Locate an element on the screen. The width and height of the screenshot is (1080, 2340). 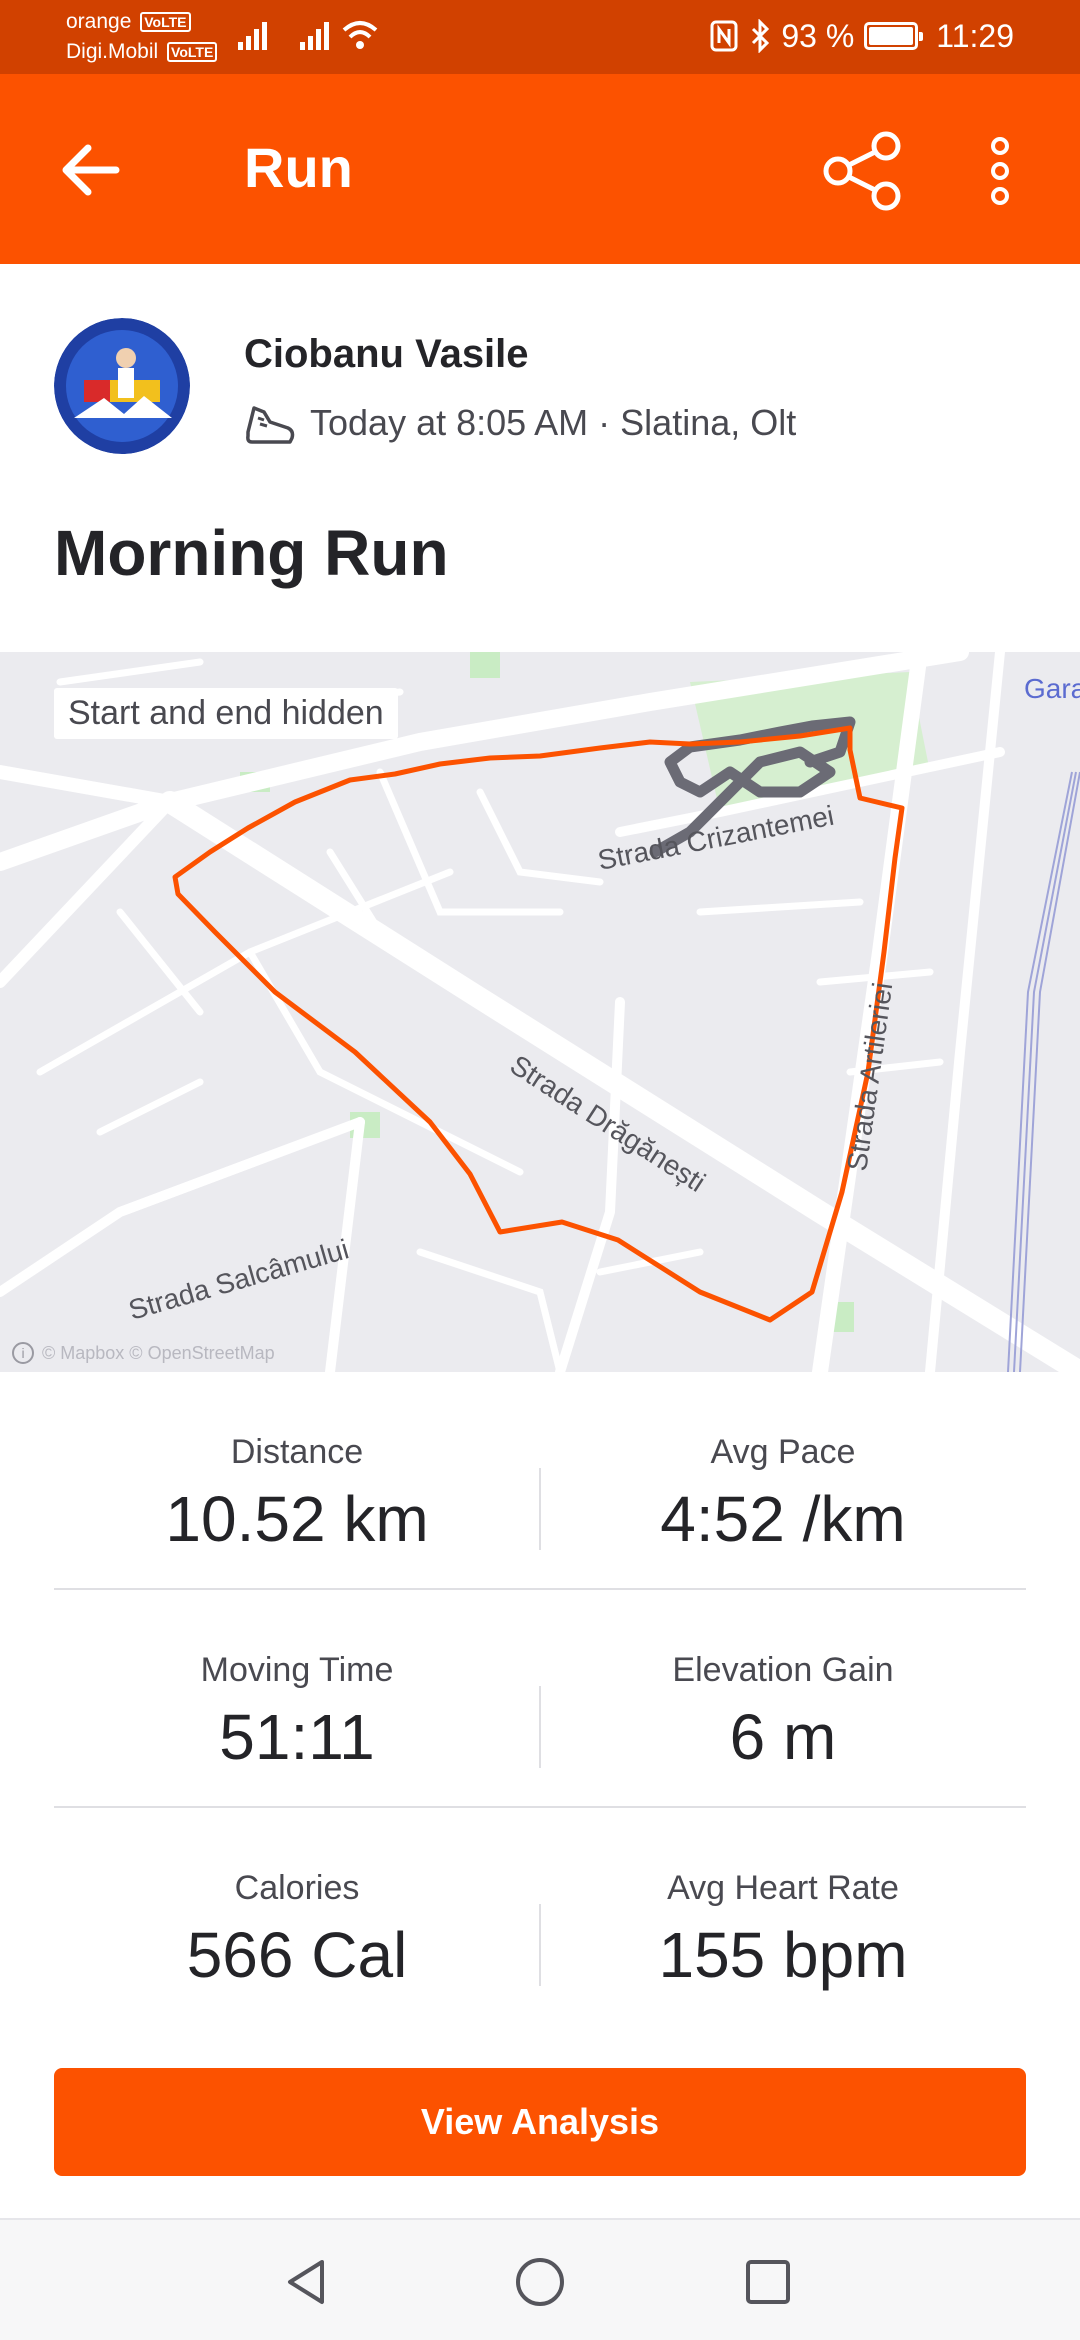
activity-title: Morning Run is located at coordinates (251, 553).